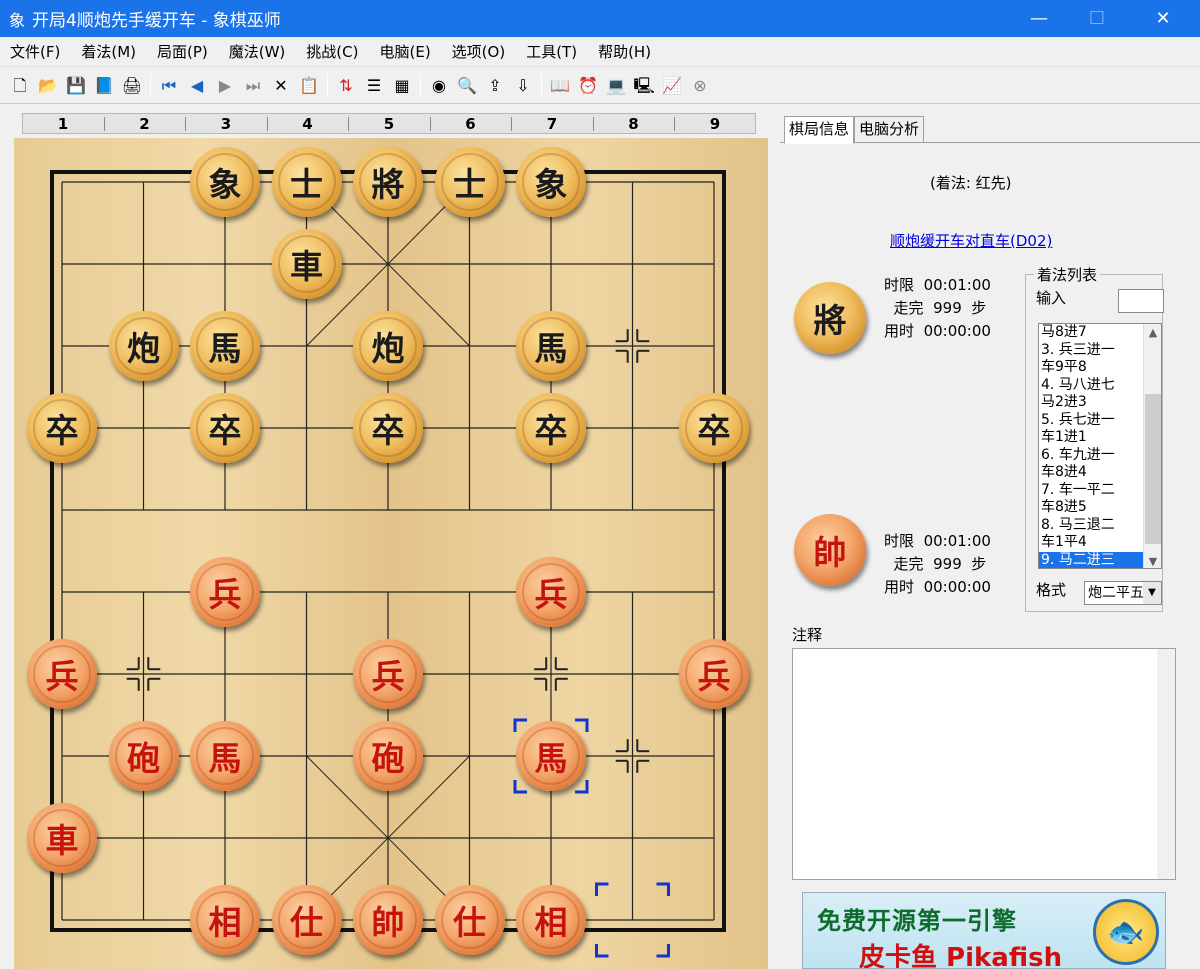 The image size is (1200, 969). Describe the element at coordinates (984, 930) in the screenshot. I see `pikafish-banner: 免费开源第一引擎 皮卡鱼 Pikafish 🐟` at that location.